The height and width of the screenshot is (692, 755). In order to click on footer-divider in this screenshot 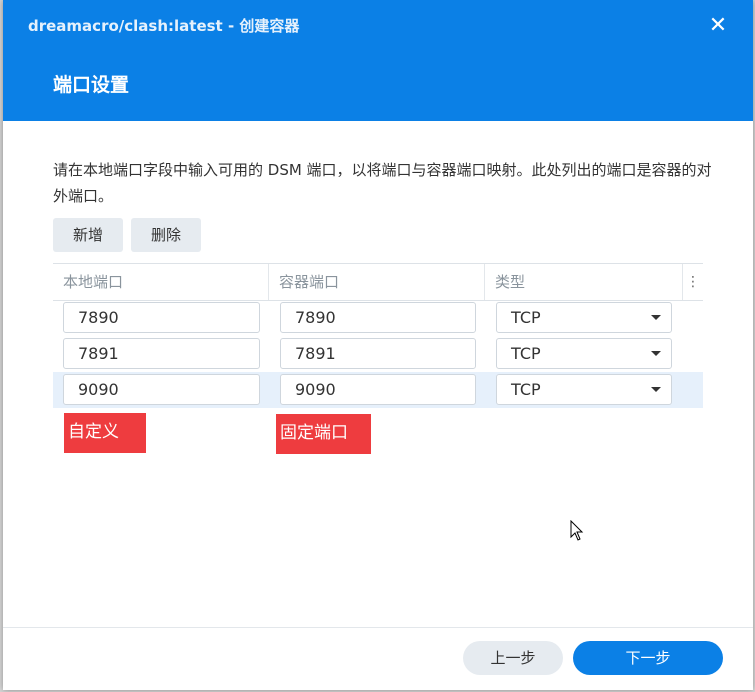, I will do `click(378, 627)`.